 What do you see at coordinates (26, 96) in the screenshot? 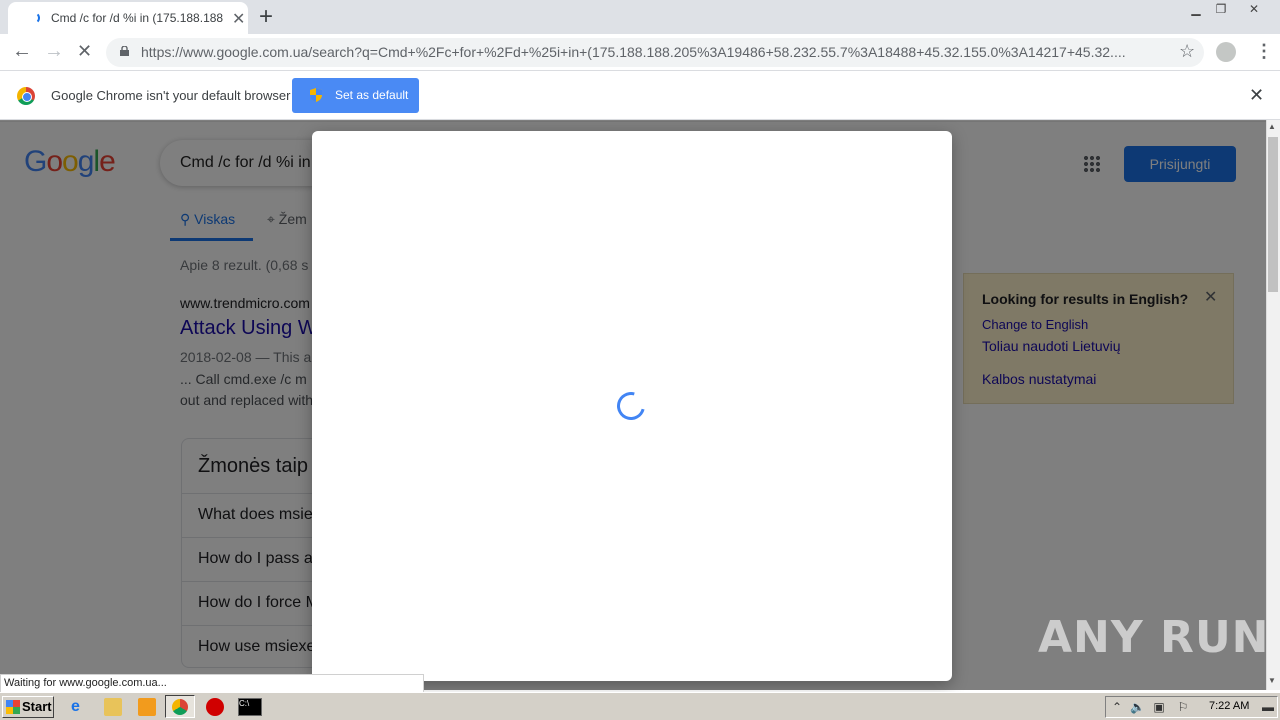
I see `chrome-logo-icon` at bounding box center [26, 96].